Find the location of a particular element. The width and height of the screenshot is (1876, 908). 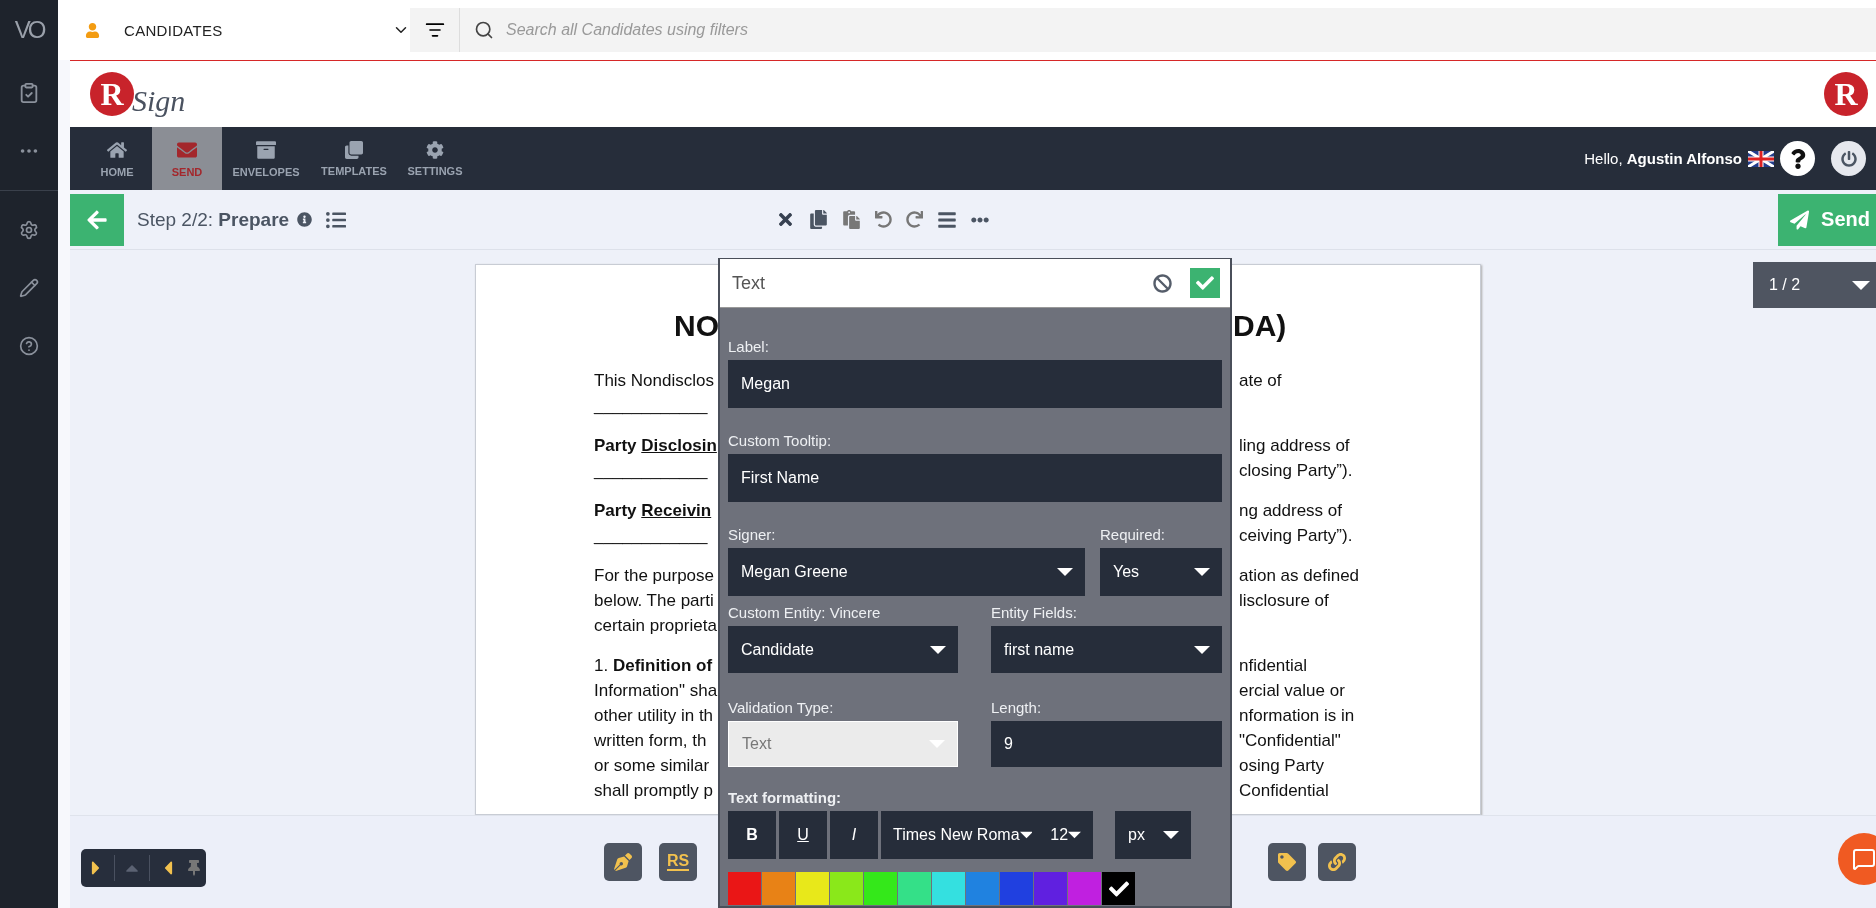

info-icon is located at coordinates (305, 219).